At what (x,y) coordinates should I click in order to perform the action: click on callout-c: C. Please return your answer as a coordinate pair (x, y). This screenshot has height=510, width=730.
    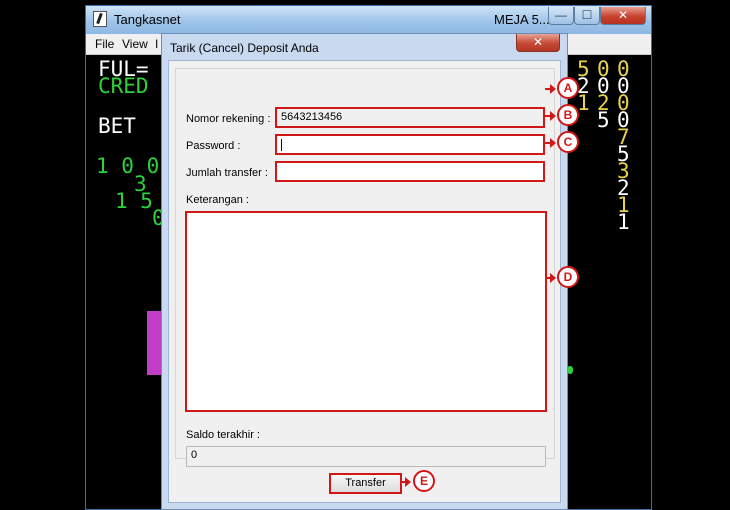
    Looking at the image, I should click on (568, 142).